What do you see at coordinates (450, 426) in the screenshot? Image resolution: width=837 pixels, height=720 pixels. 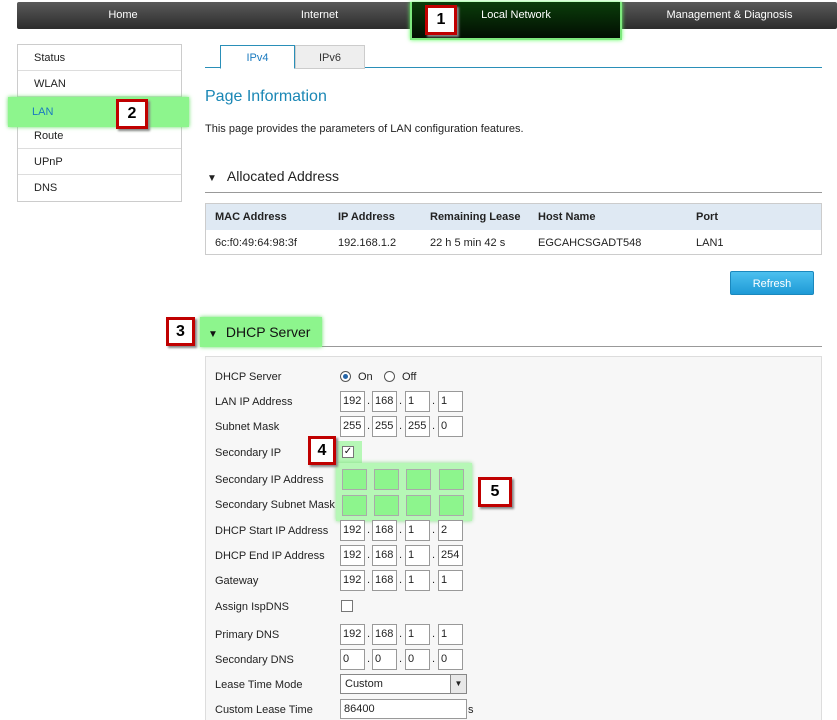 I see `mask-octet-4: 0` at bounding box center [450, 426].